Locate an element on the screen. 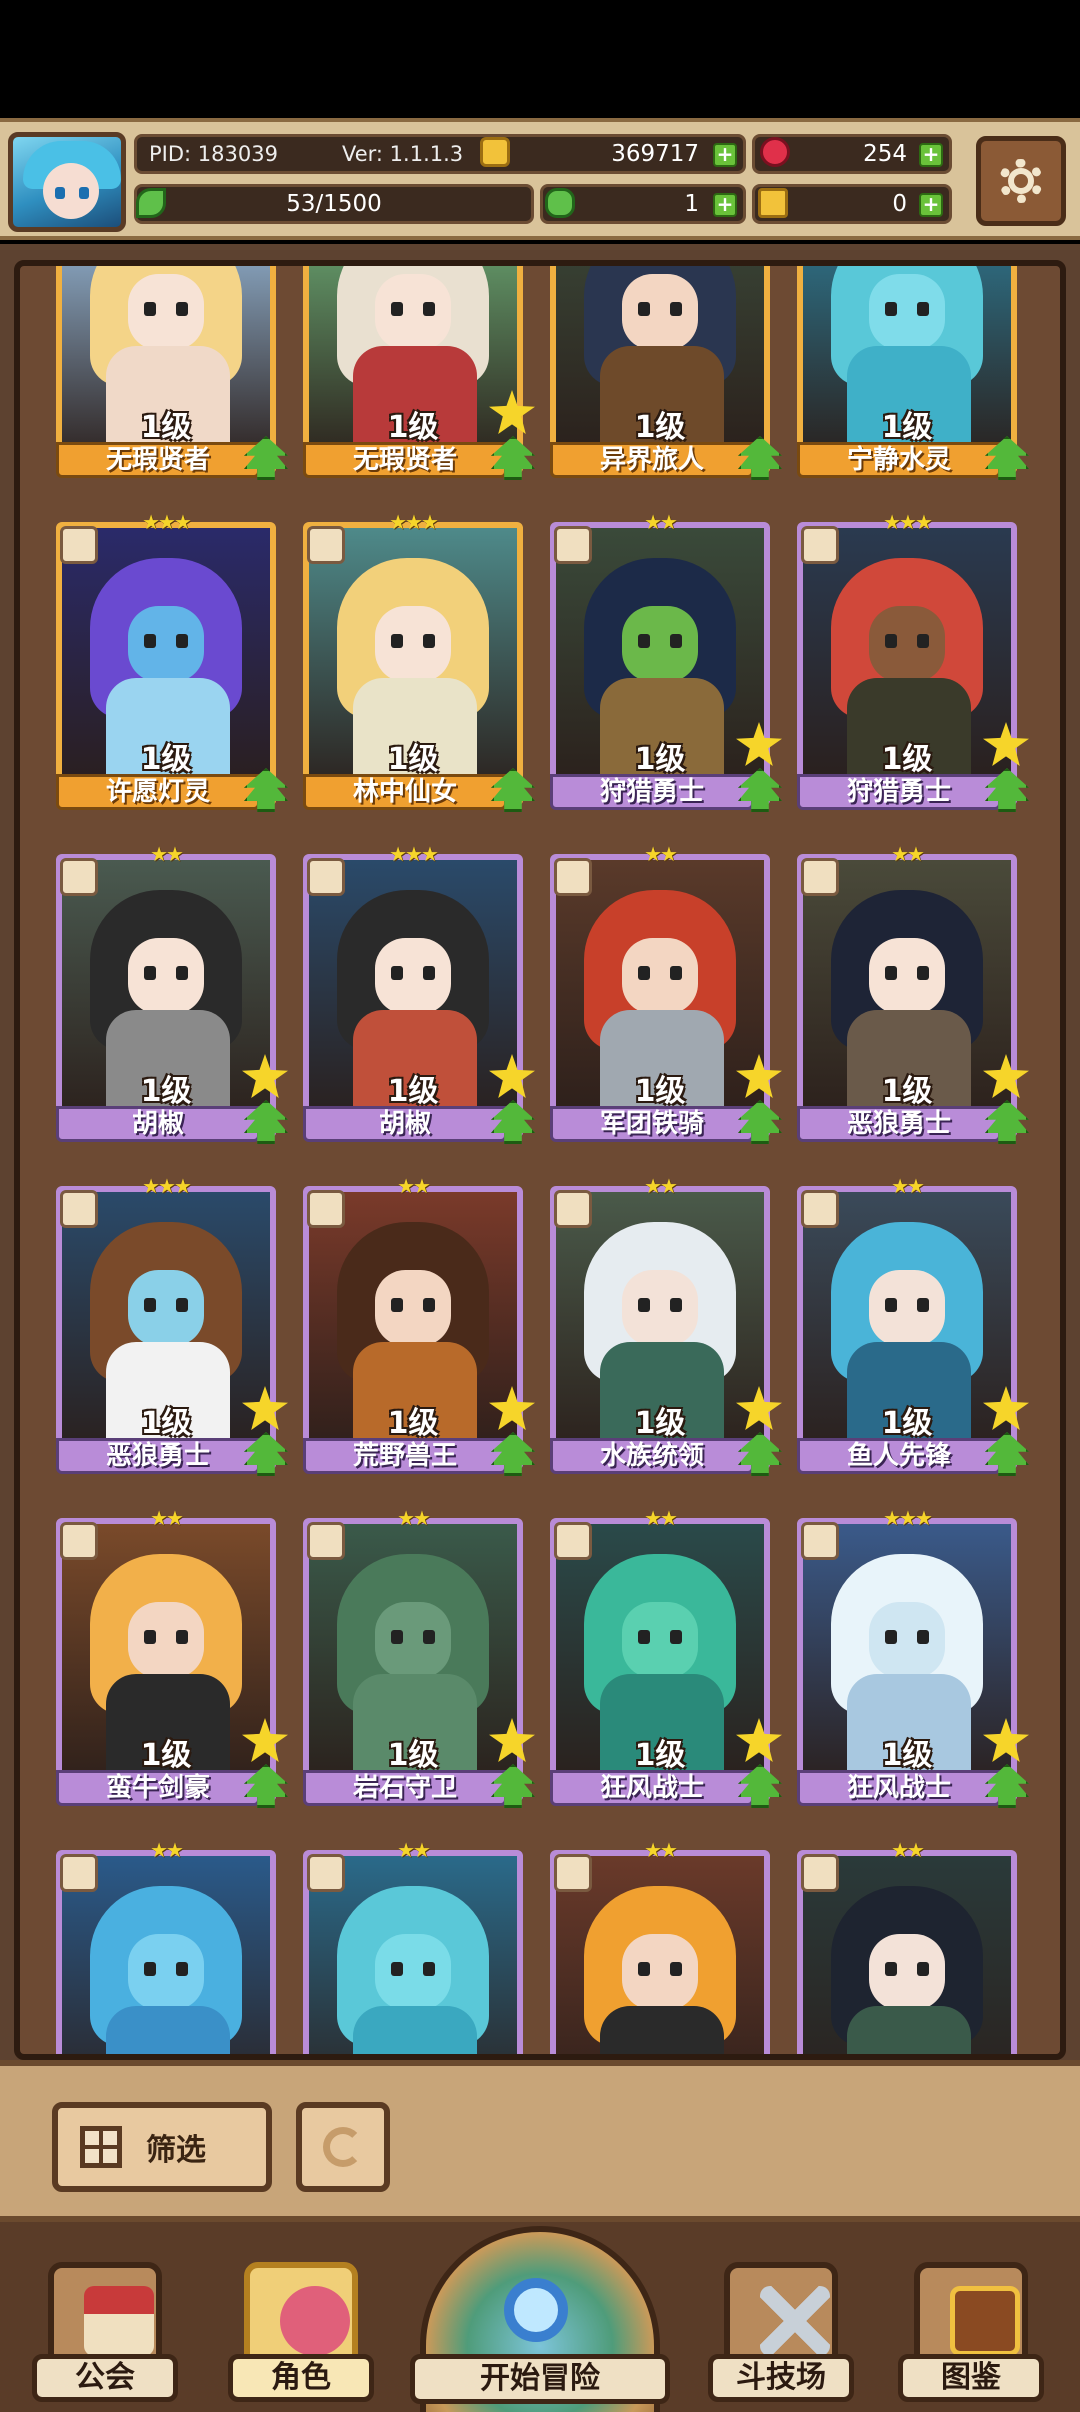 The width and height of the screenshot is (1080, 2412). card-name: 军团铁骑 is located at coordinates (652, 1124).